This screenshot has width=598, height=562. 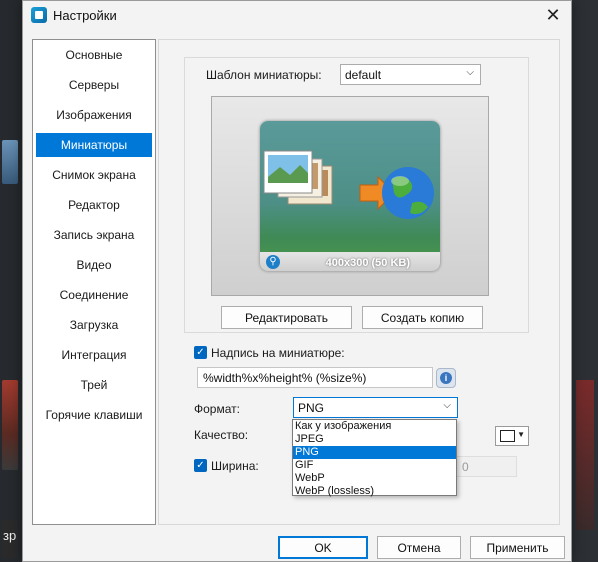 I want to click on format-value: PNG, so click(x=311, y=408).